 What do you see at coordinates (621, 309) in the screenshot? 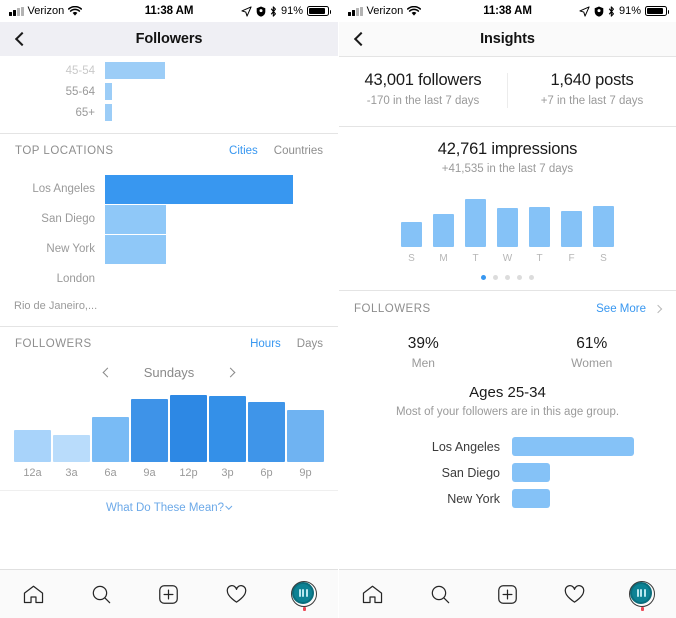
I see `see-more-link: See More` at bounding box center [621, 309].